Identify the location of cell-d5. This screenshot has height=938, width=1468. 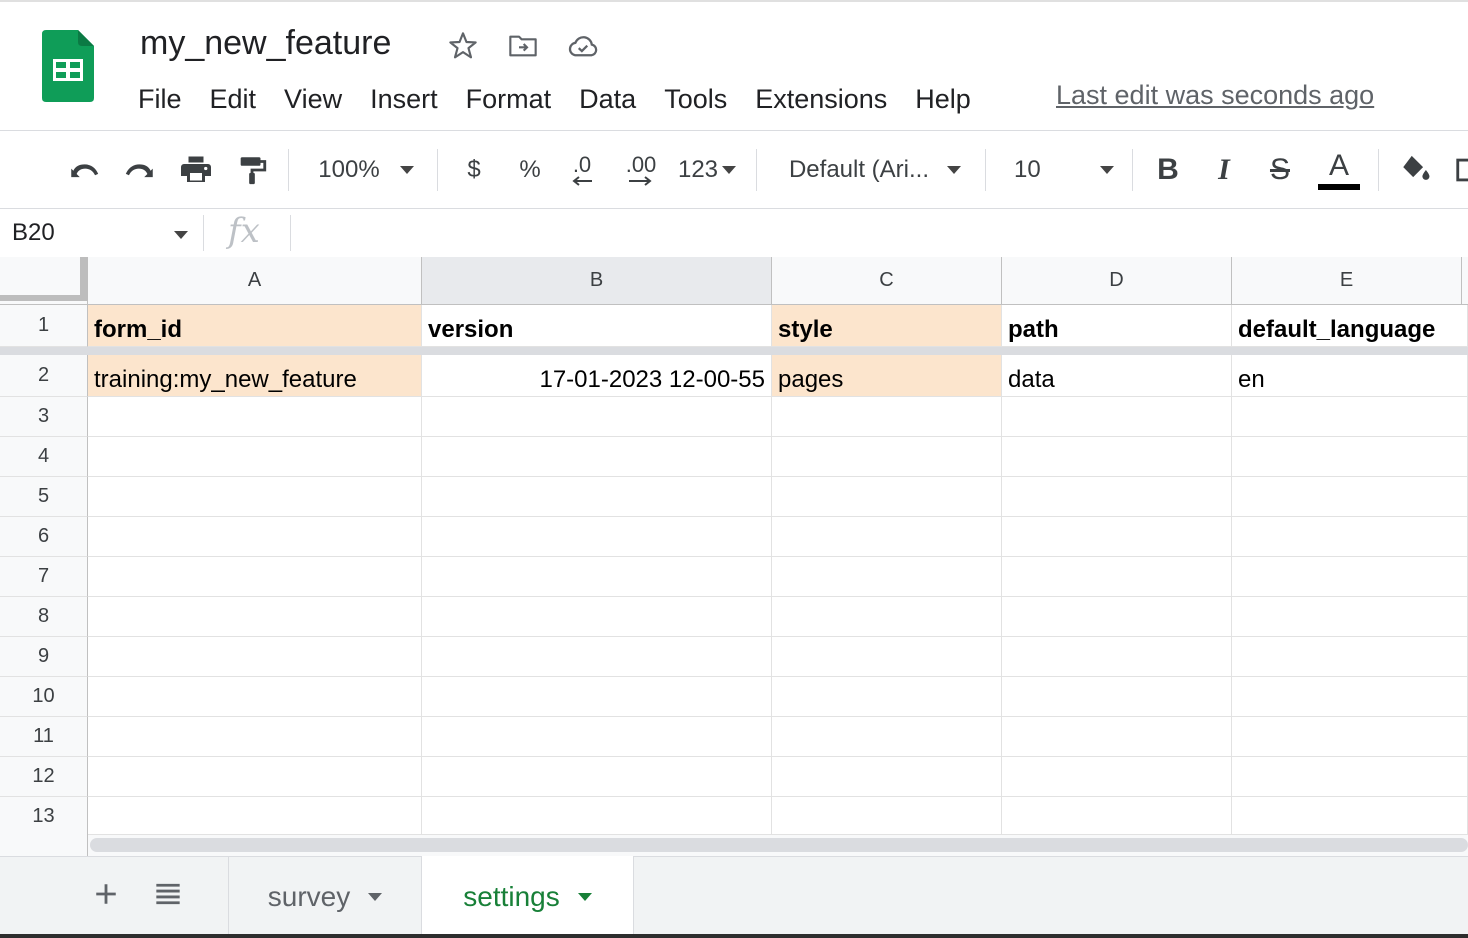
(1117, 497).